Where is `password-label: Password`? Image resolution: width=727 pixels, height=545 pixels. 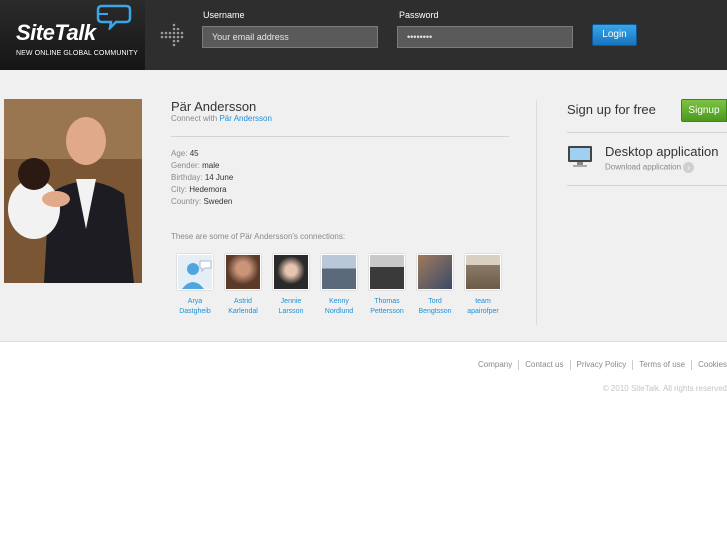 password-label: Password is located at coordinates (419, 15).